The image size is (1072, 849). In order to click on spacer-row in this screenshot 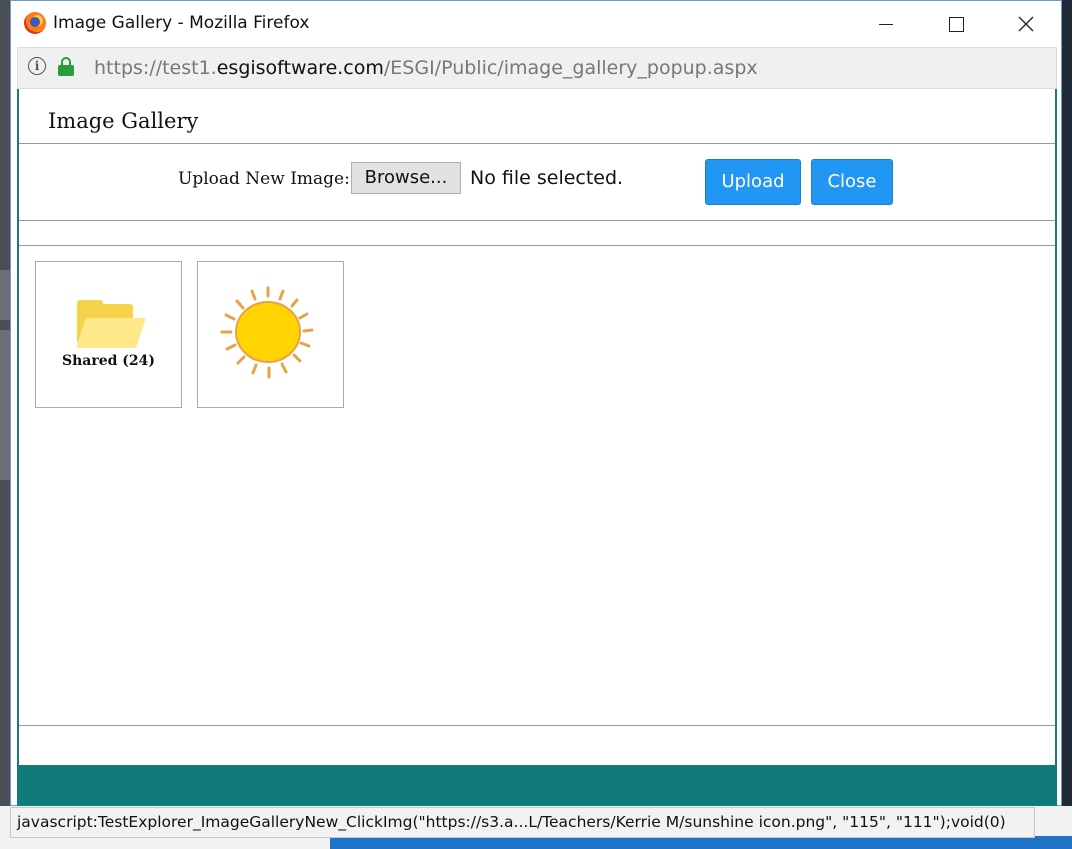, I will do `click(537, 233)`.